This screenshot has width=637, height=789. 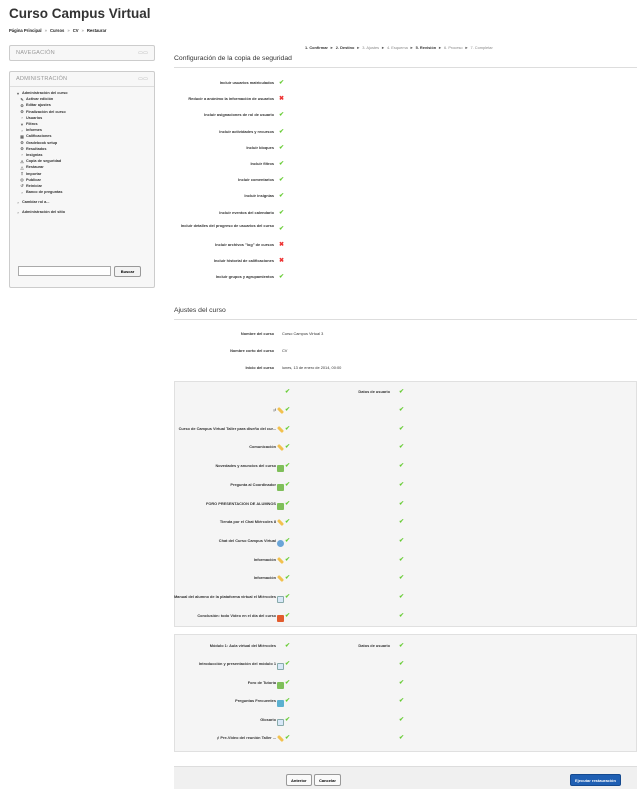 What do you see at coordinates (239, 115) in the screenshot?
I see `setting-label: Incluir asignaciones de rol de usuario` at bounding box center [239, 115].